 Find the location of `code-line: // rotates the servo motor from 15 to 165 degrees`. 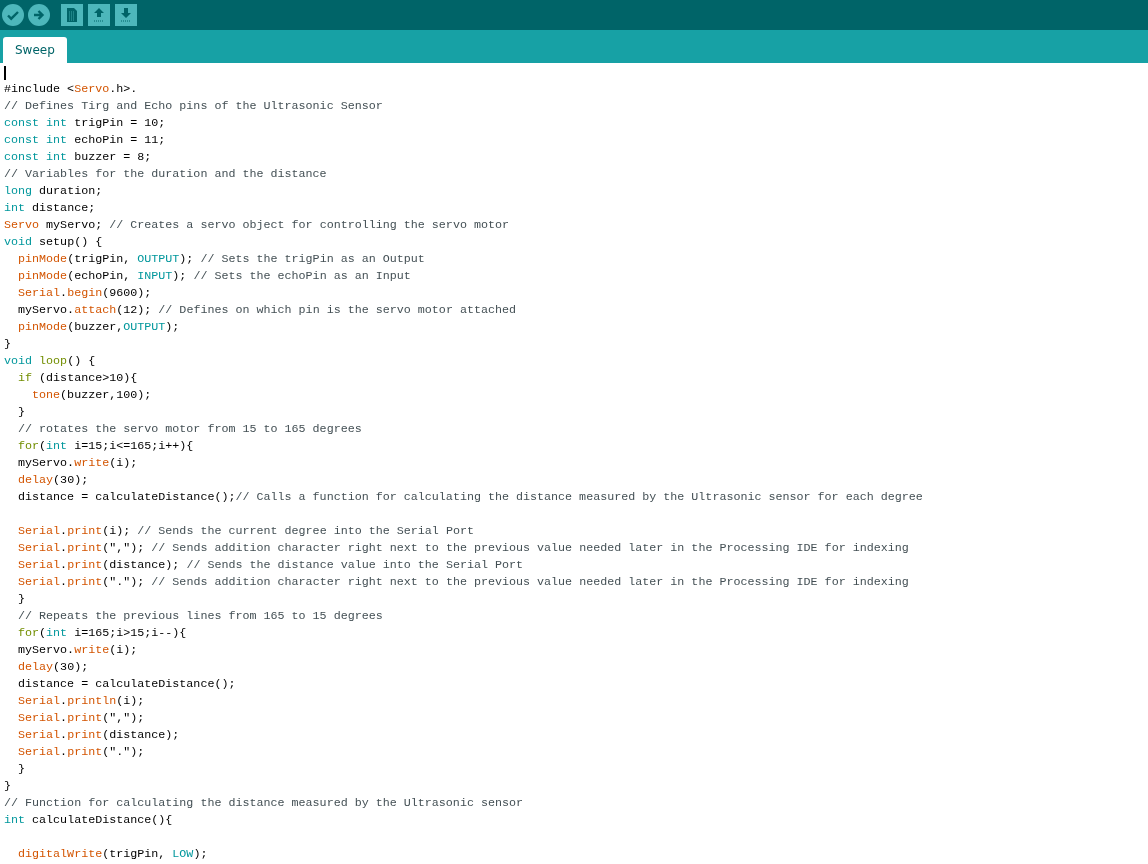

code-line: // rotates the servo motor from 15 to 165 degrees is located at coordinates (189, 429).